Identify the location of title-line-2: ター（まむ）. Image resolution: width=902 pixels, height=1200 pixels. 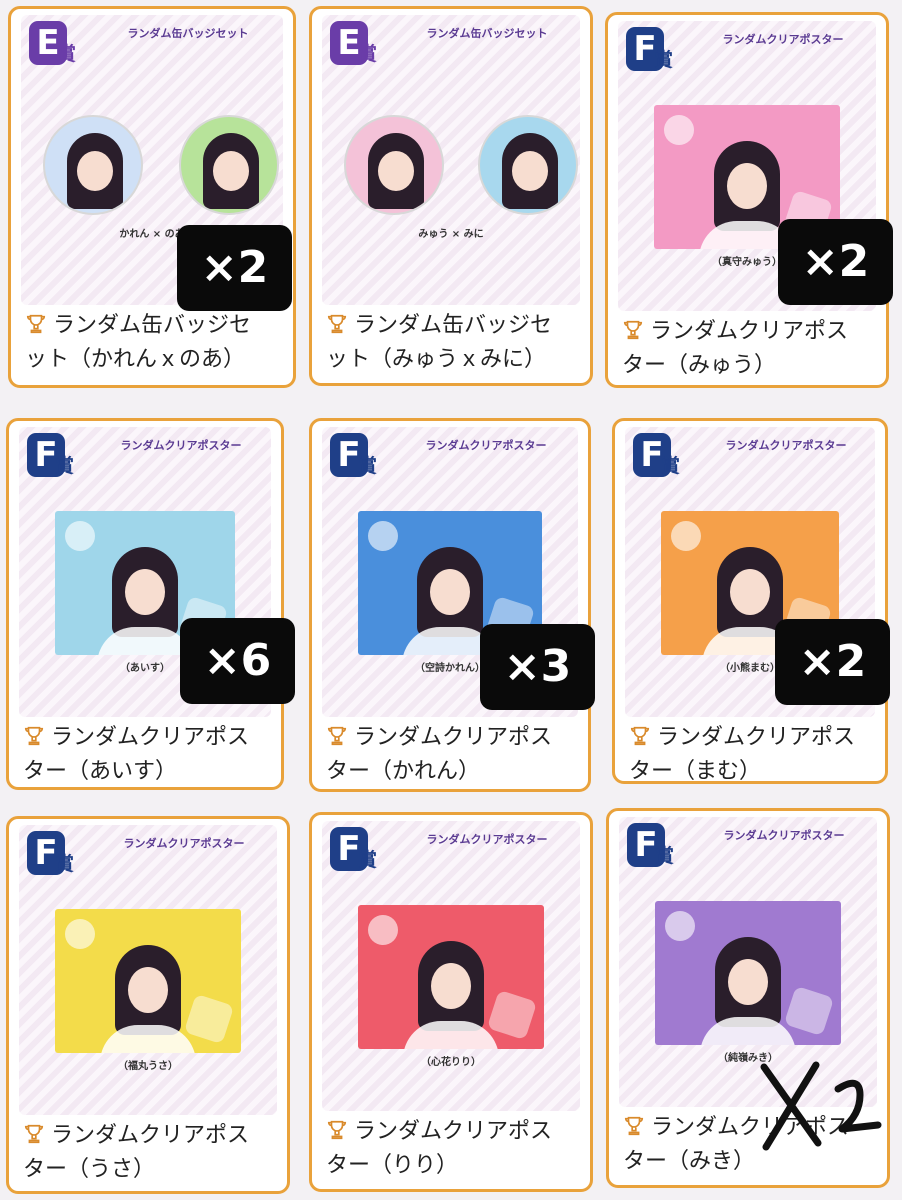
(695, 771).